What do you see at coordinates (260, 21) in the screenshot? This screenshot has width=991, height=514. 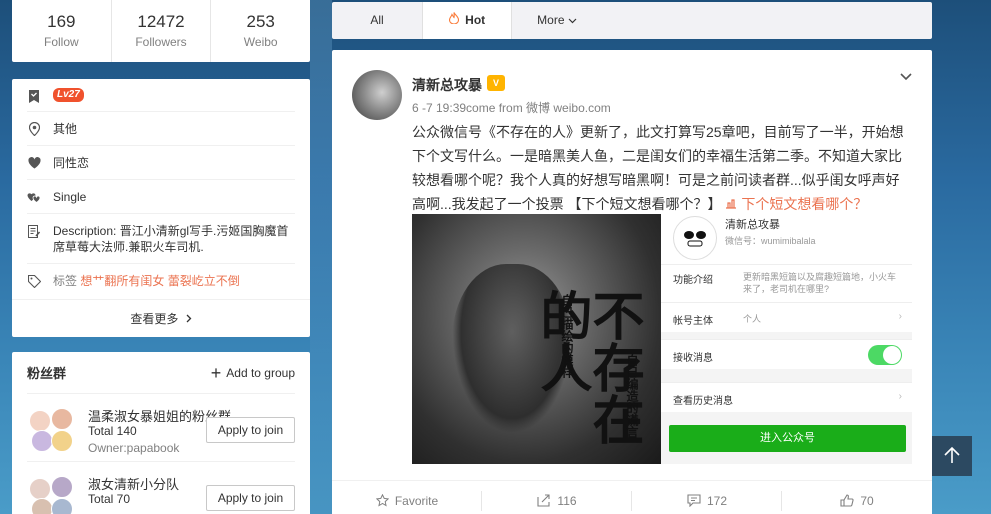 I see `stat-weibo-count: 253` at bounding box center [260, 21].